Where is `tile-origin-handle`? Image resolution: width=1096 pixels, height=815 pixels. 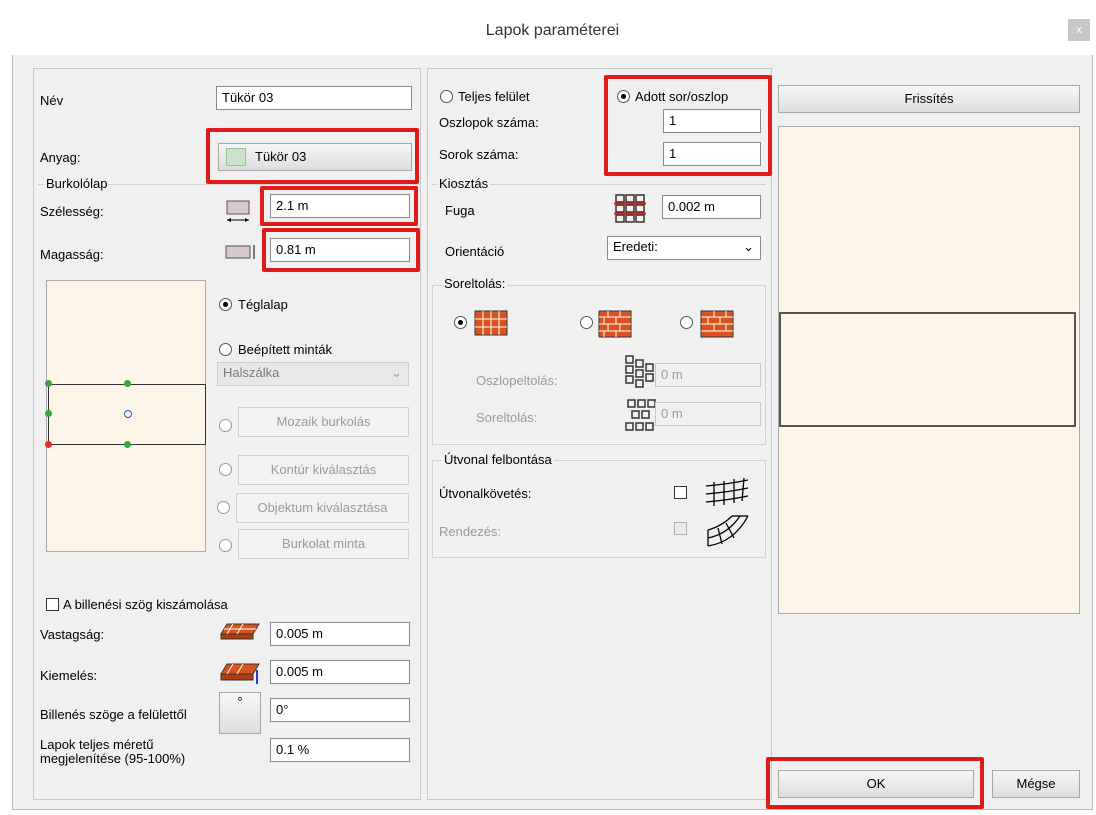 tile-origin-handle is located at coordinates (48, 444).